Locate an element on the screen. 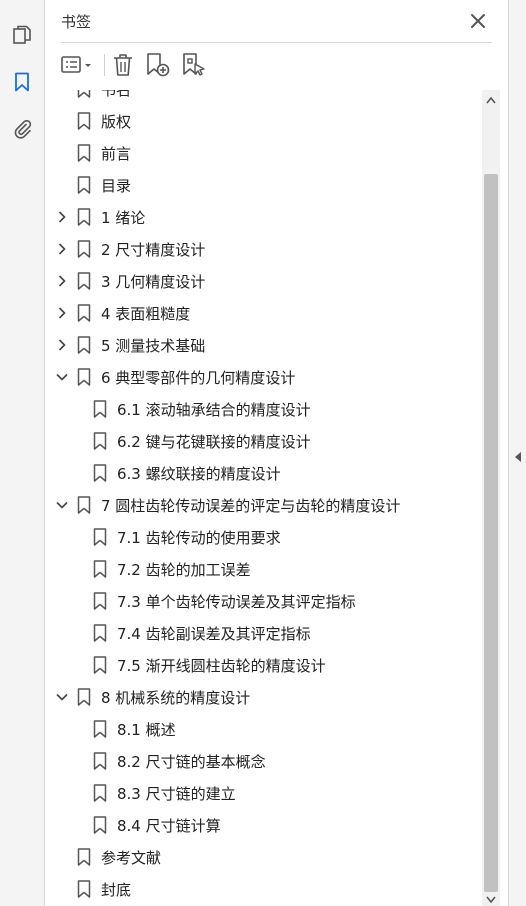  new-bookmark-from-structure-button is located at coordinates (194, 65).